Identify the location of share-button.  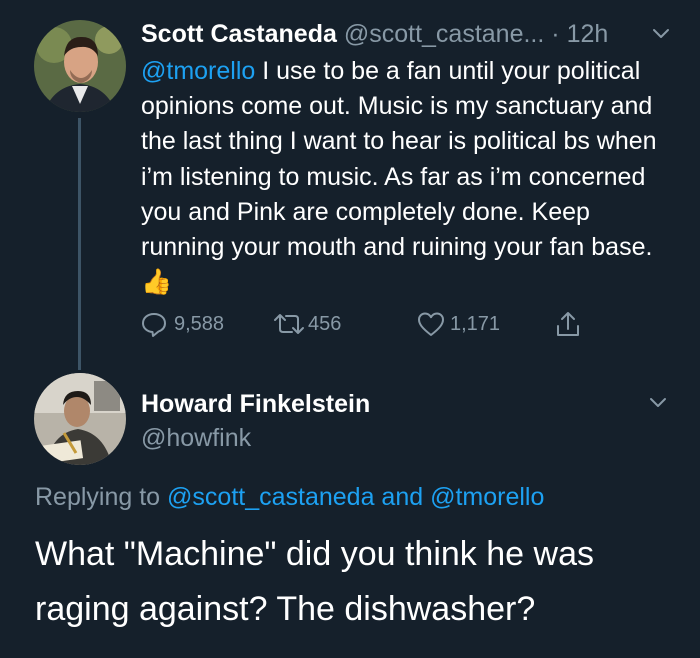
(568, 324).